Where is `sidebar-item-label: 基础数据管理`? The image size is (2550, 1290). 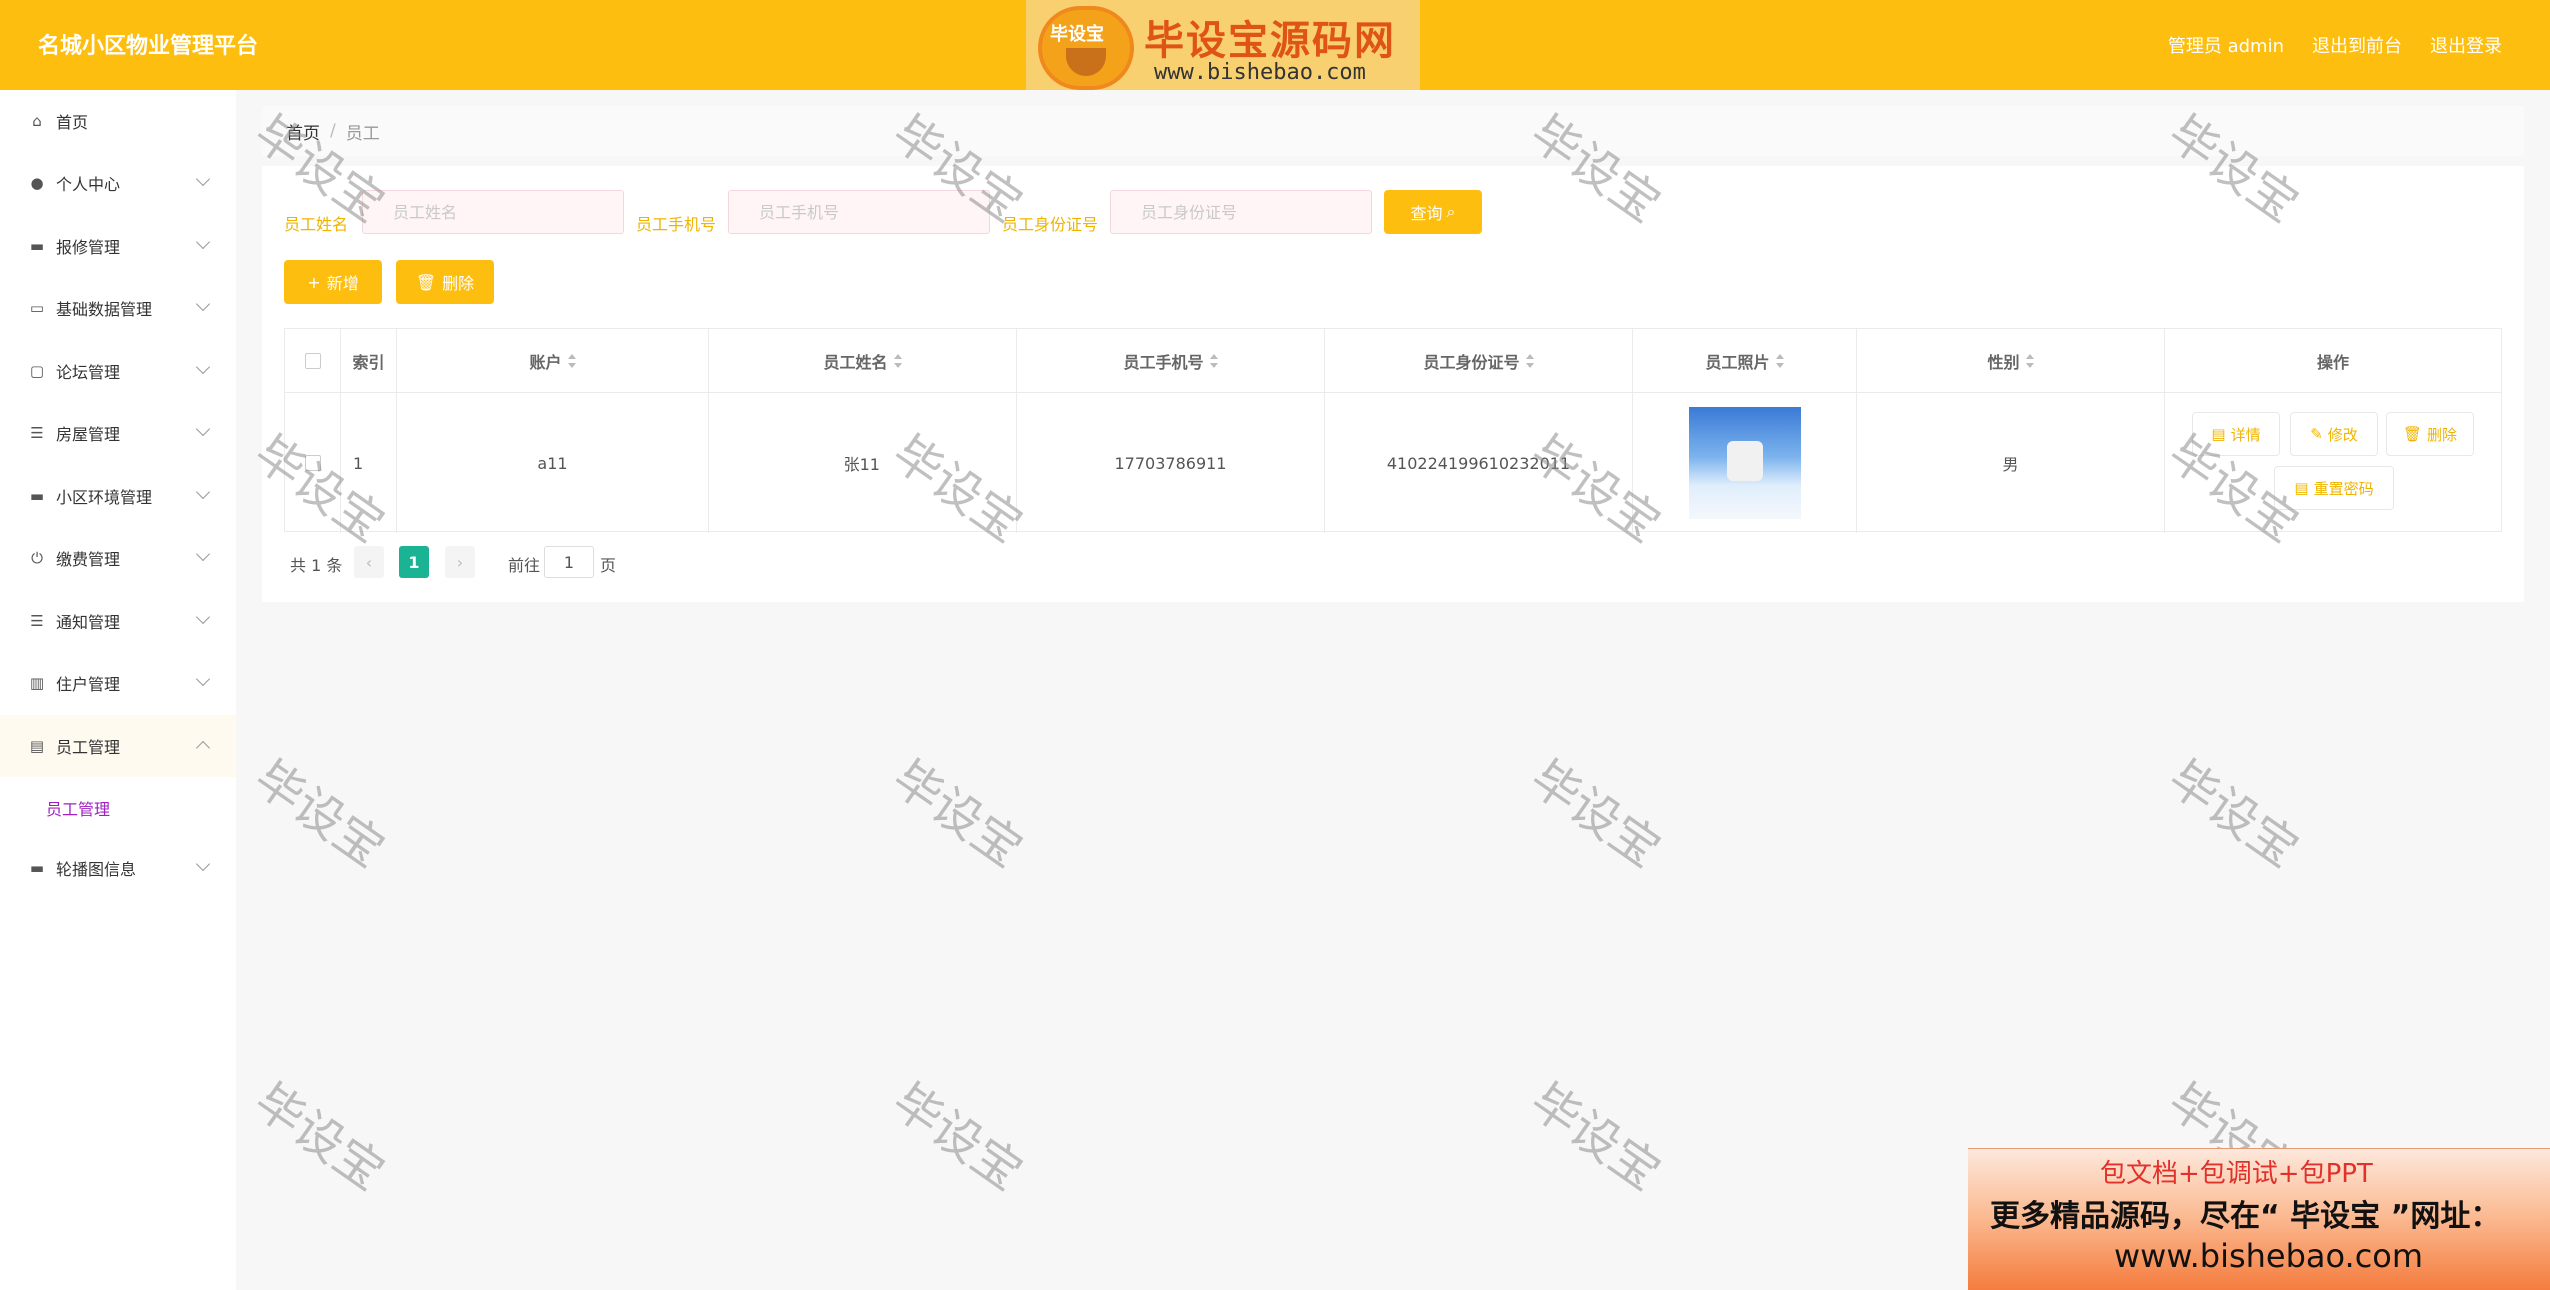
sidebar-item-label: 基础数据管理 is located at coordinates (104, 309).